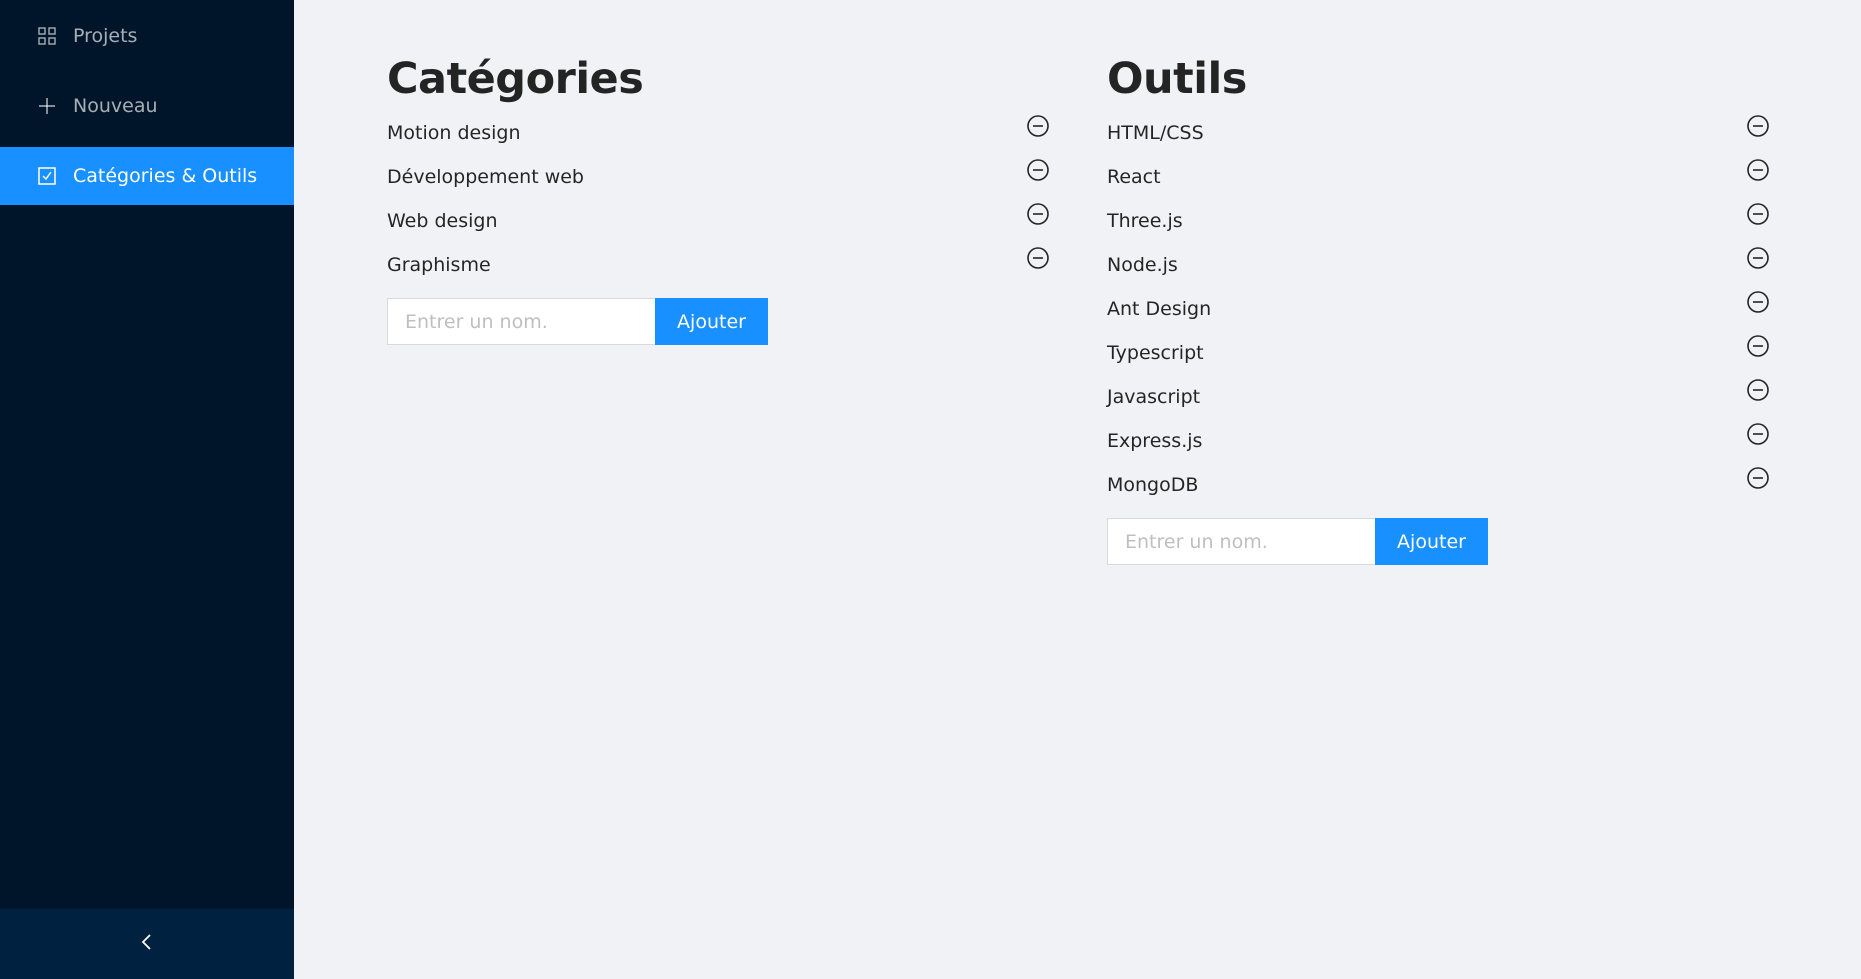 This screenshot has height=979, width=1861. What do you see at coordinates (1142, 265) in the screenshot?
I see `tool-row-label: Node.js` at bounding box center [1142, 265].